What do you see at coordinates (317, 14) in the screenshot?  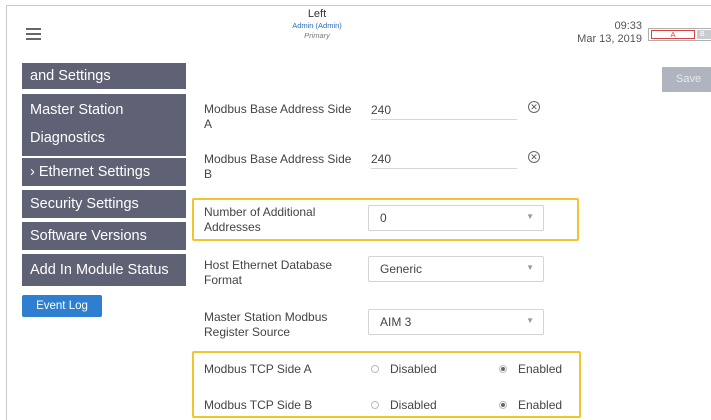 I see `page-title: Left` at bounding box center [317, 14].